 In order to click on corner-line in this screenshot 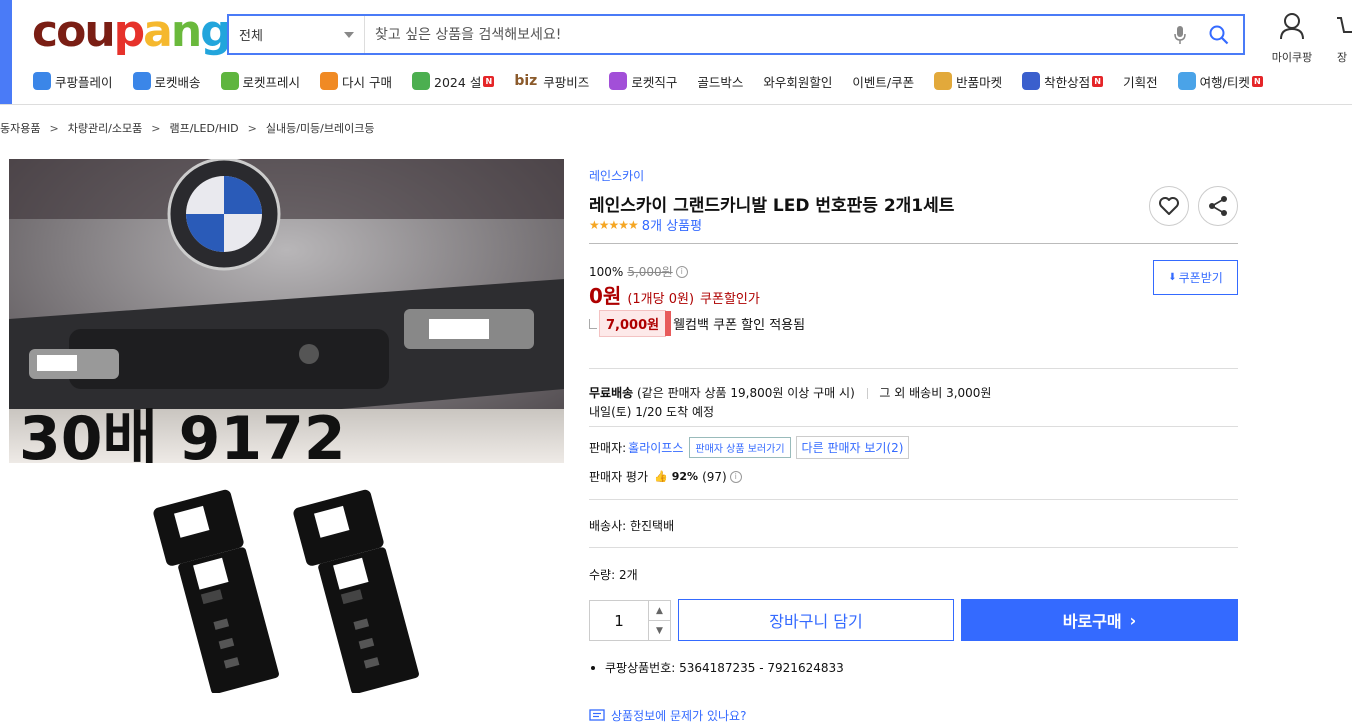, I will do `click(593, 323)`.